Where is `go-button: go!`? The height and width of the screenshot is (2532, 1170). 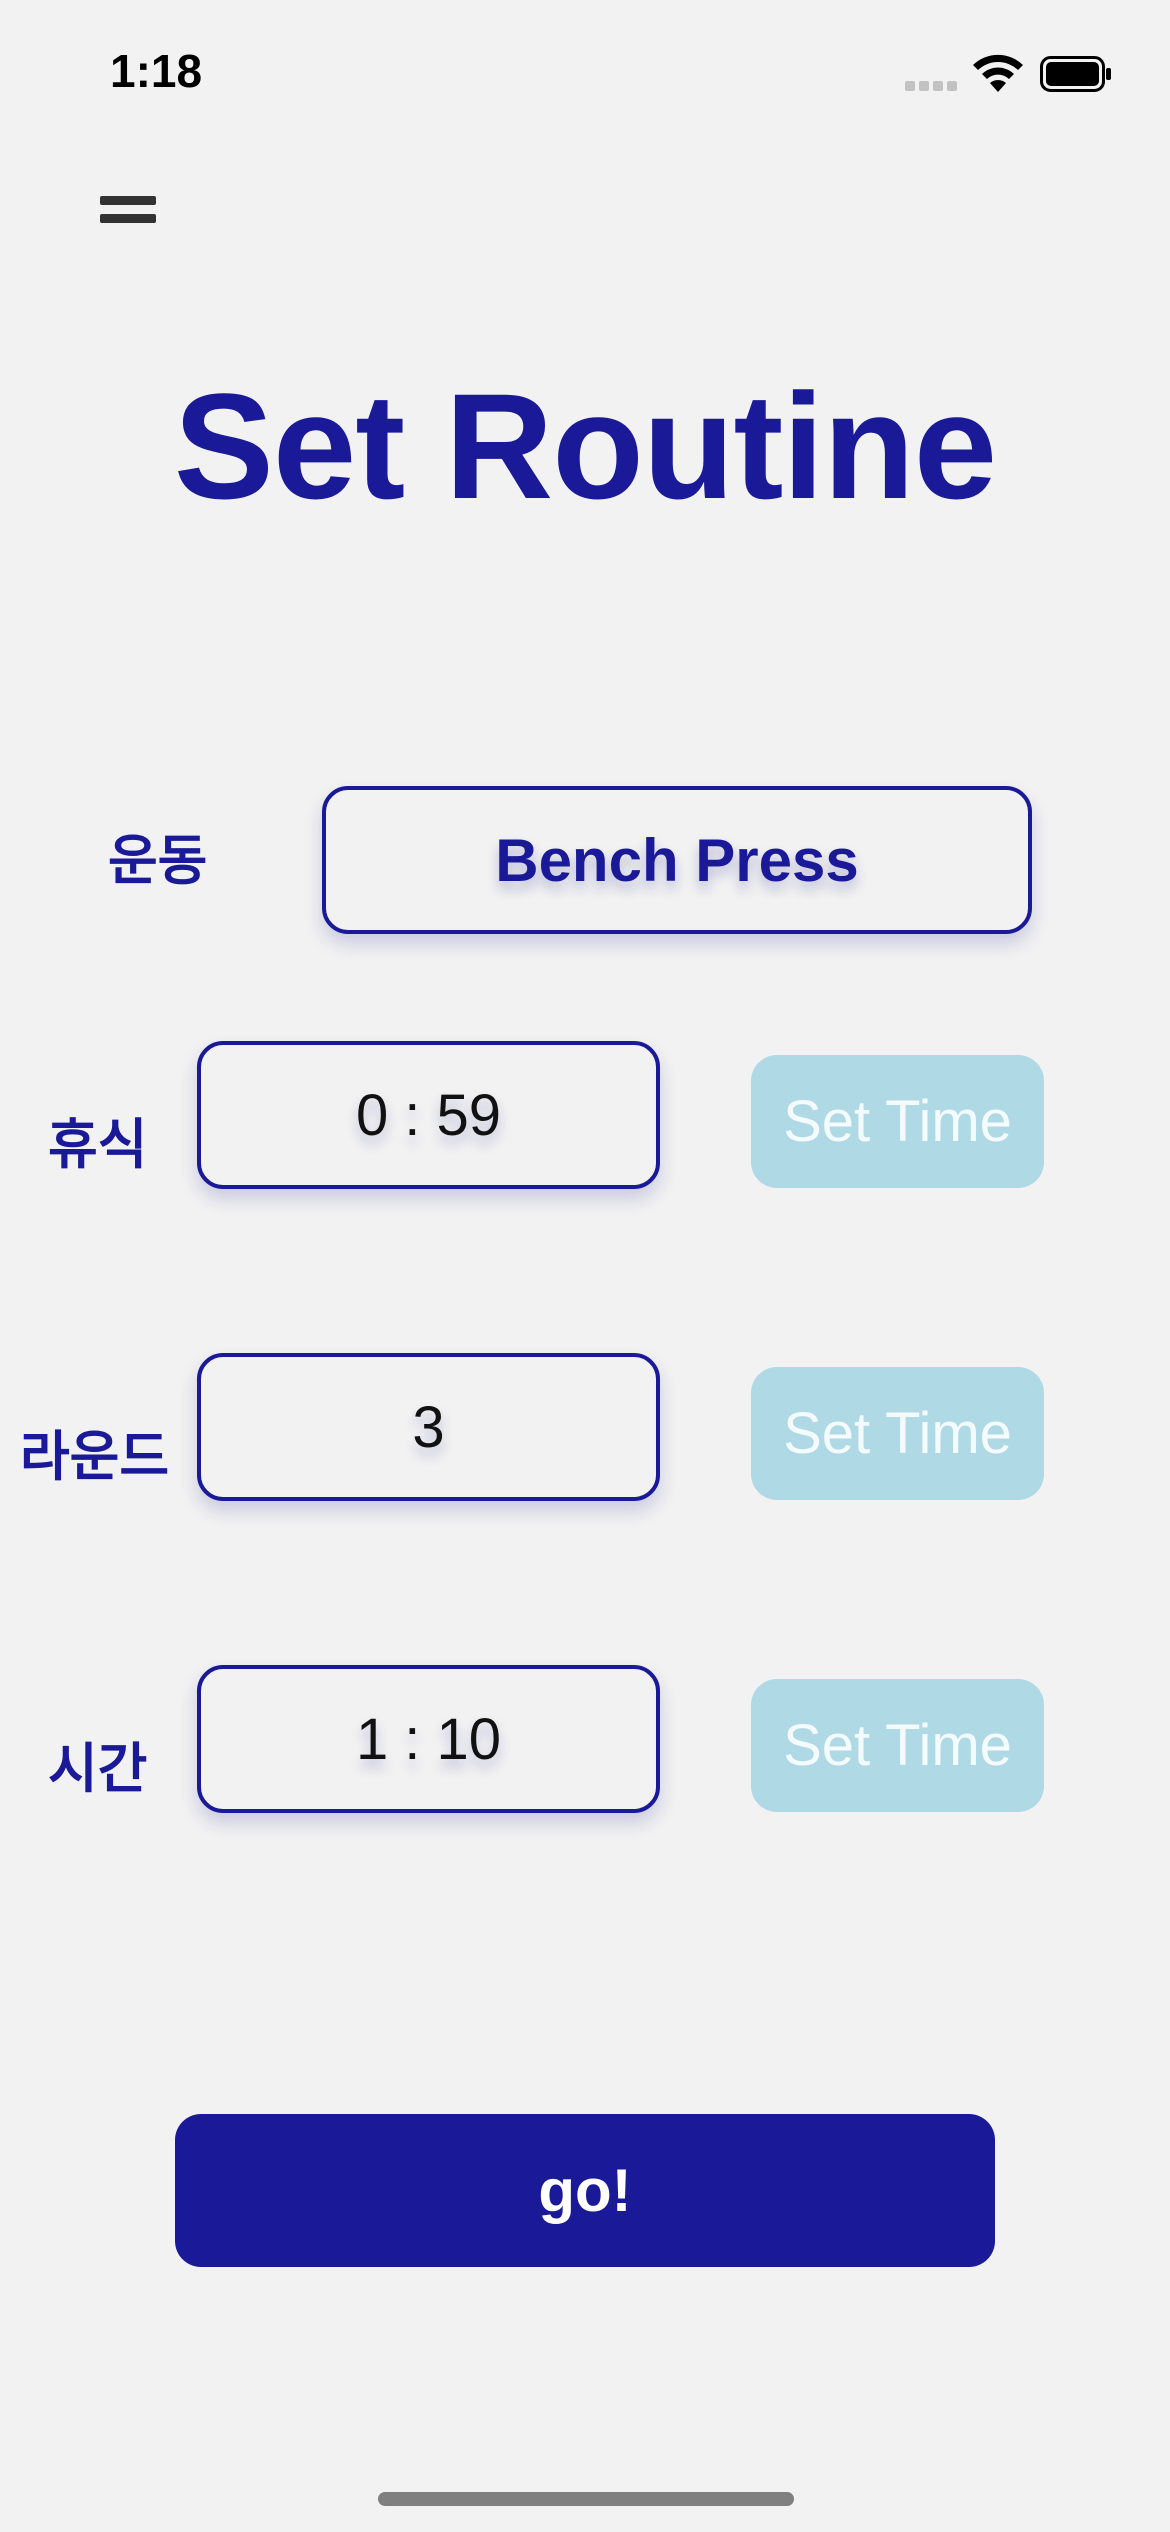 go-button: go! is located at coordinates (585, 2190).